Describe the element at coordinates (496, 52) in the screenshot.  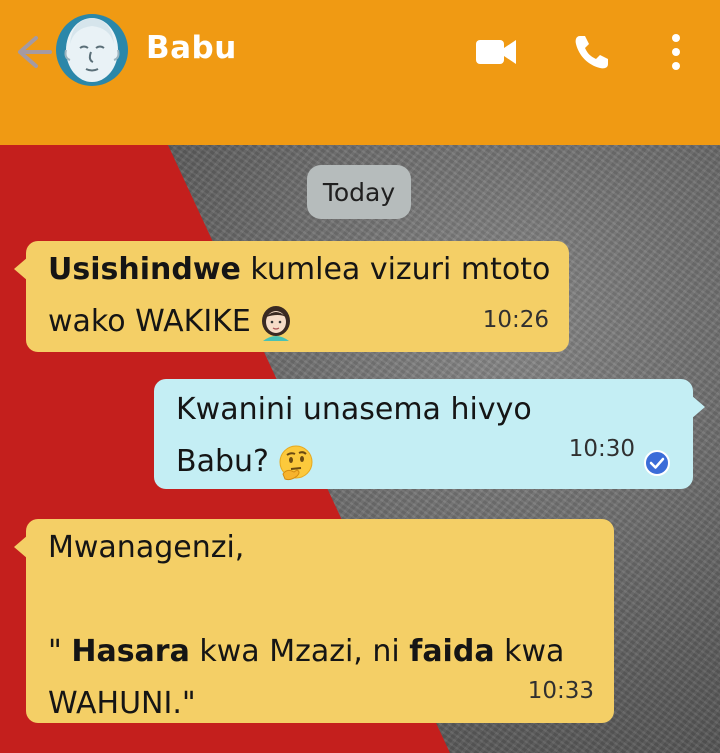
I see `video-call-icon` at that location.